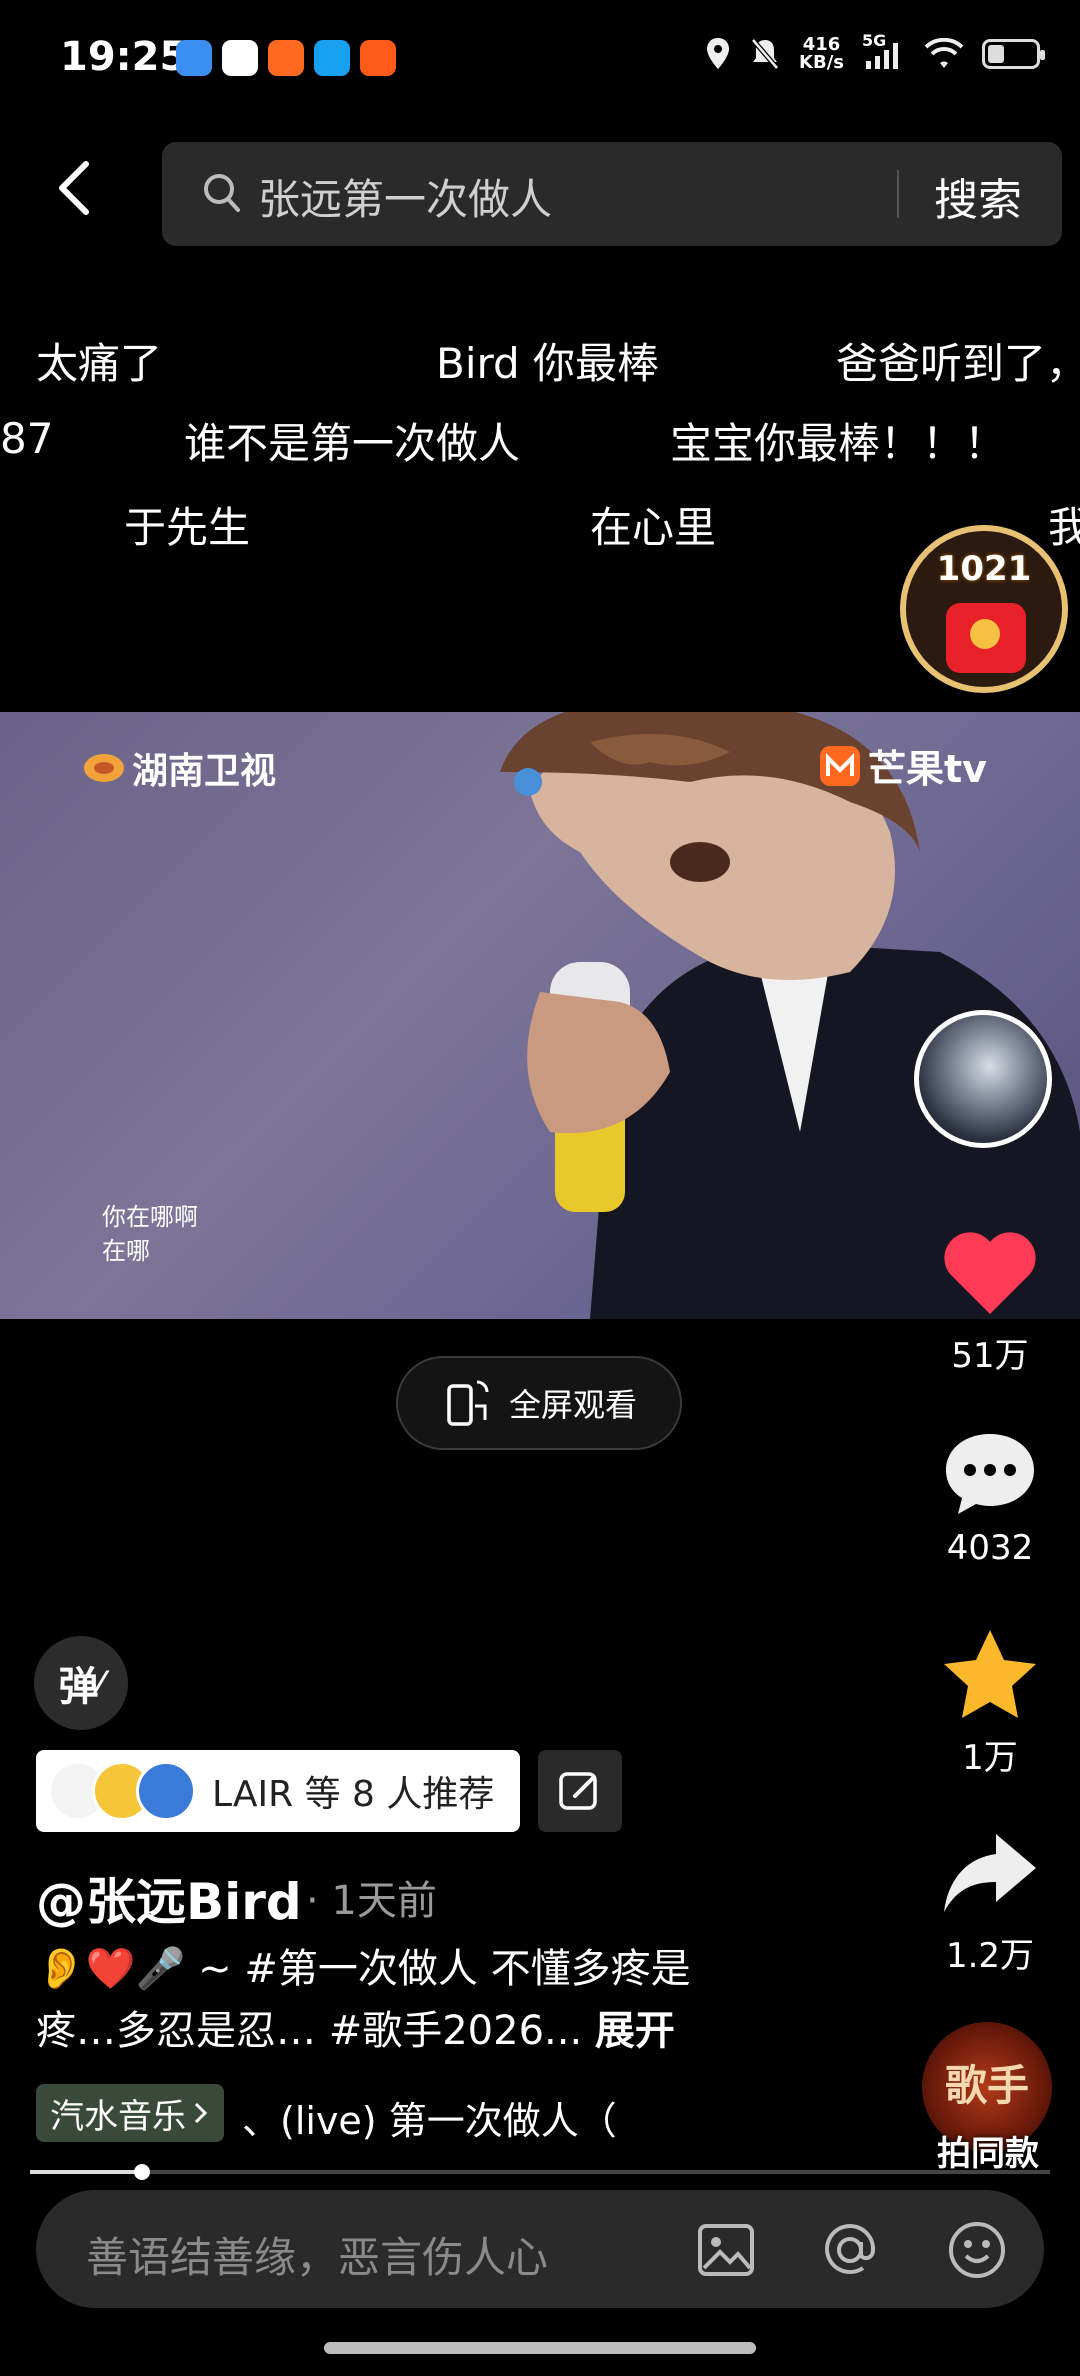 This screenshot has height=2376, width=1080. Describe the element at coordinates (78, 1687) in the screenshot. I see `danmaku-toggle-label: 弹` at that location.